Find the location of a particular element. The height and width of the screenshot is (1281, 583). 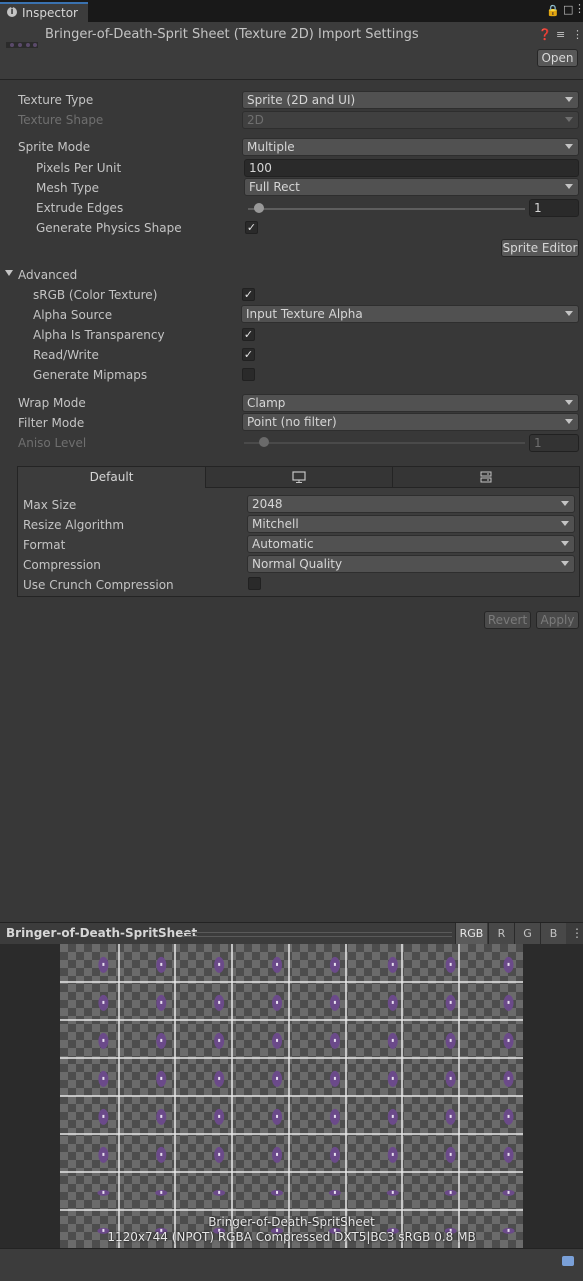

filter-mode-dropdown: Point (no filter) is located at coordinates (410, 422).